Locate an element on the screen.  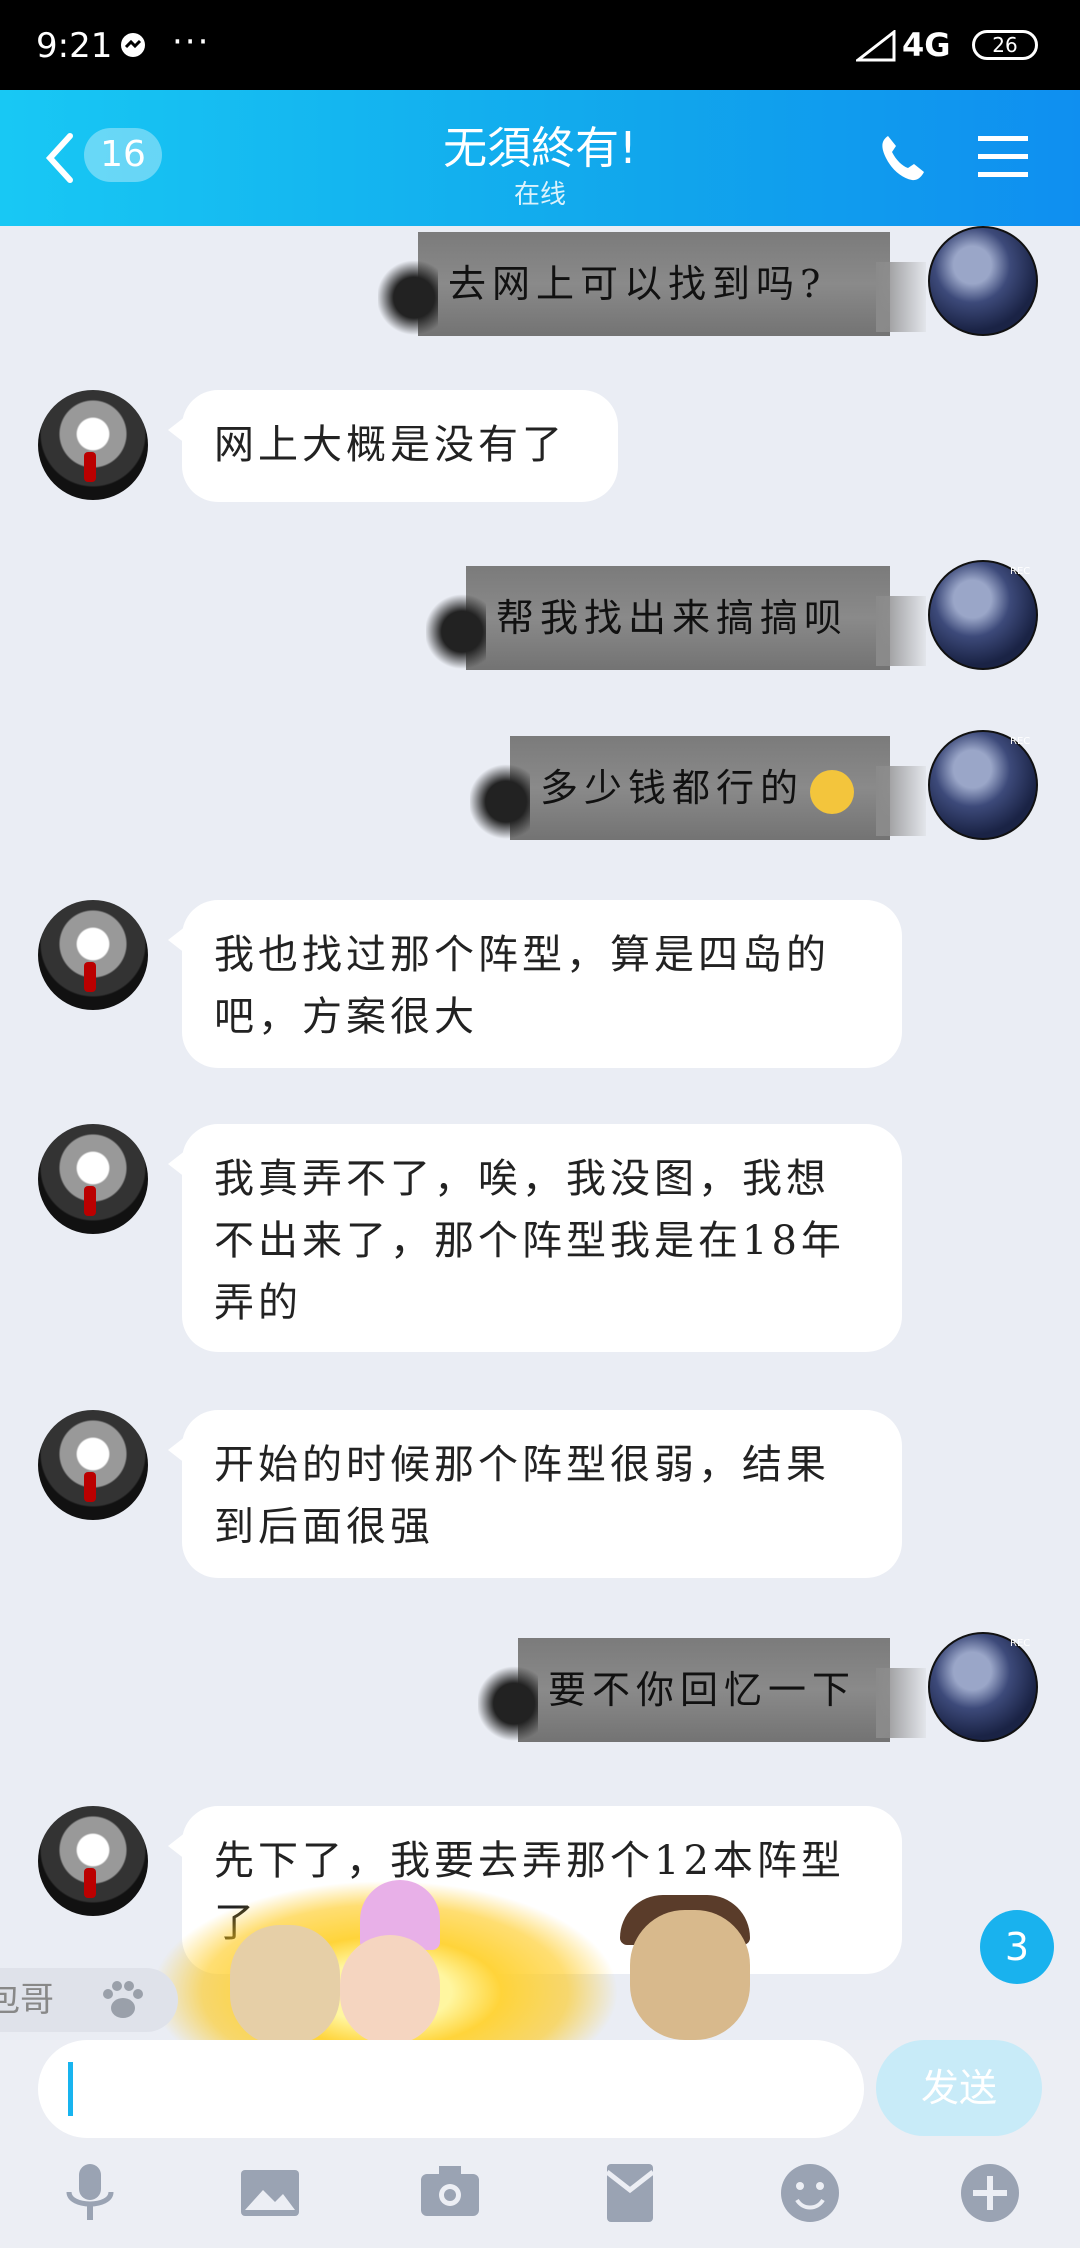
message-bubble: 我也找过那个阵型，算是四岛的吧，方案很大 is located at coordinates (535, 984).